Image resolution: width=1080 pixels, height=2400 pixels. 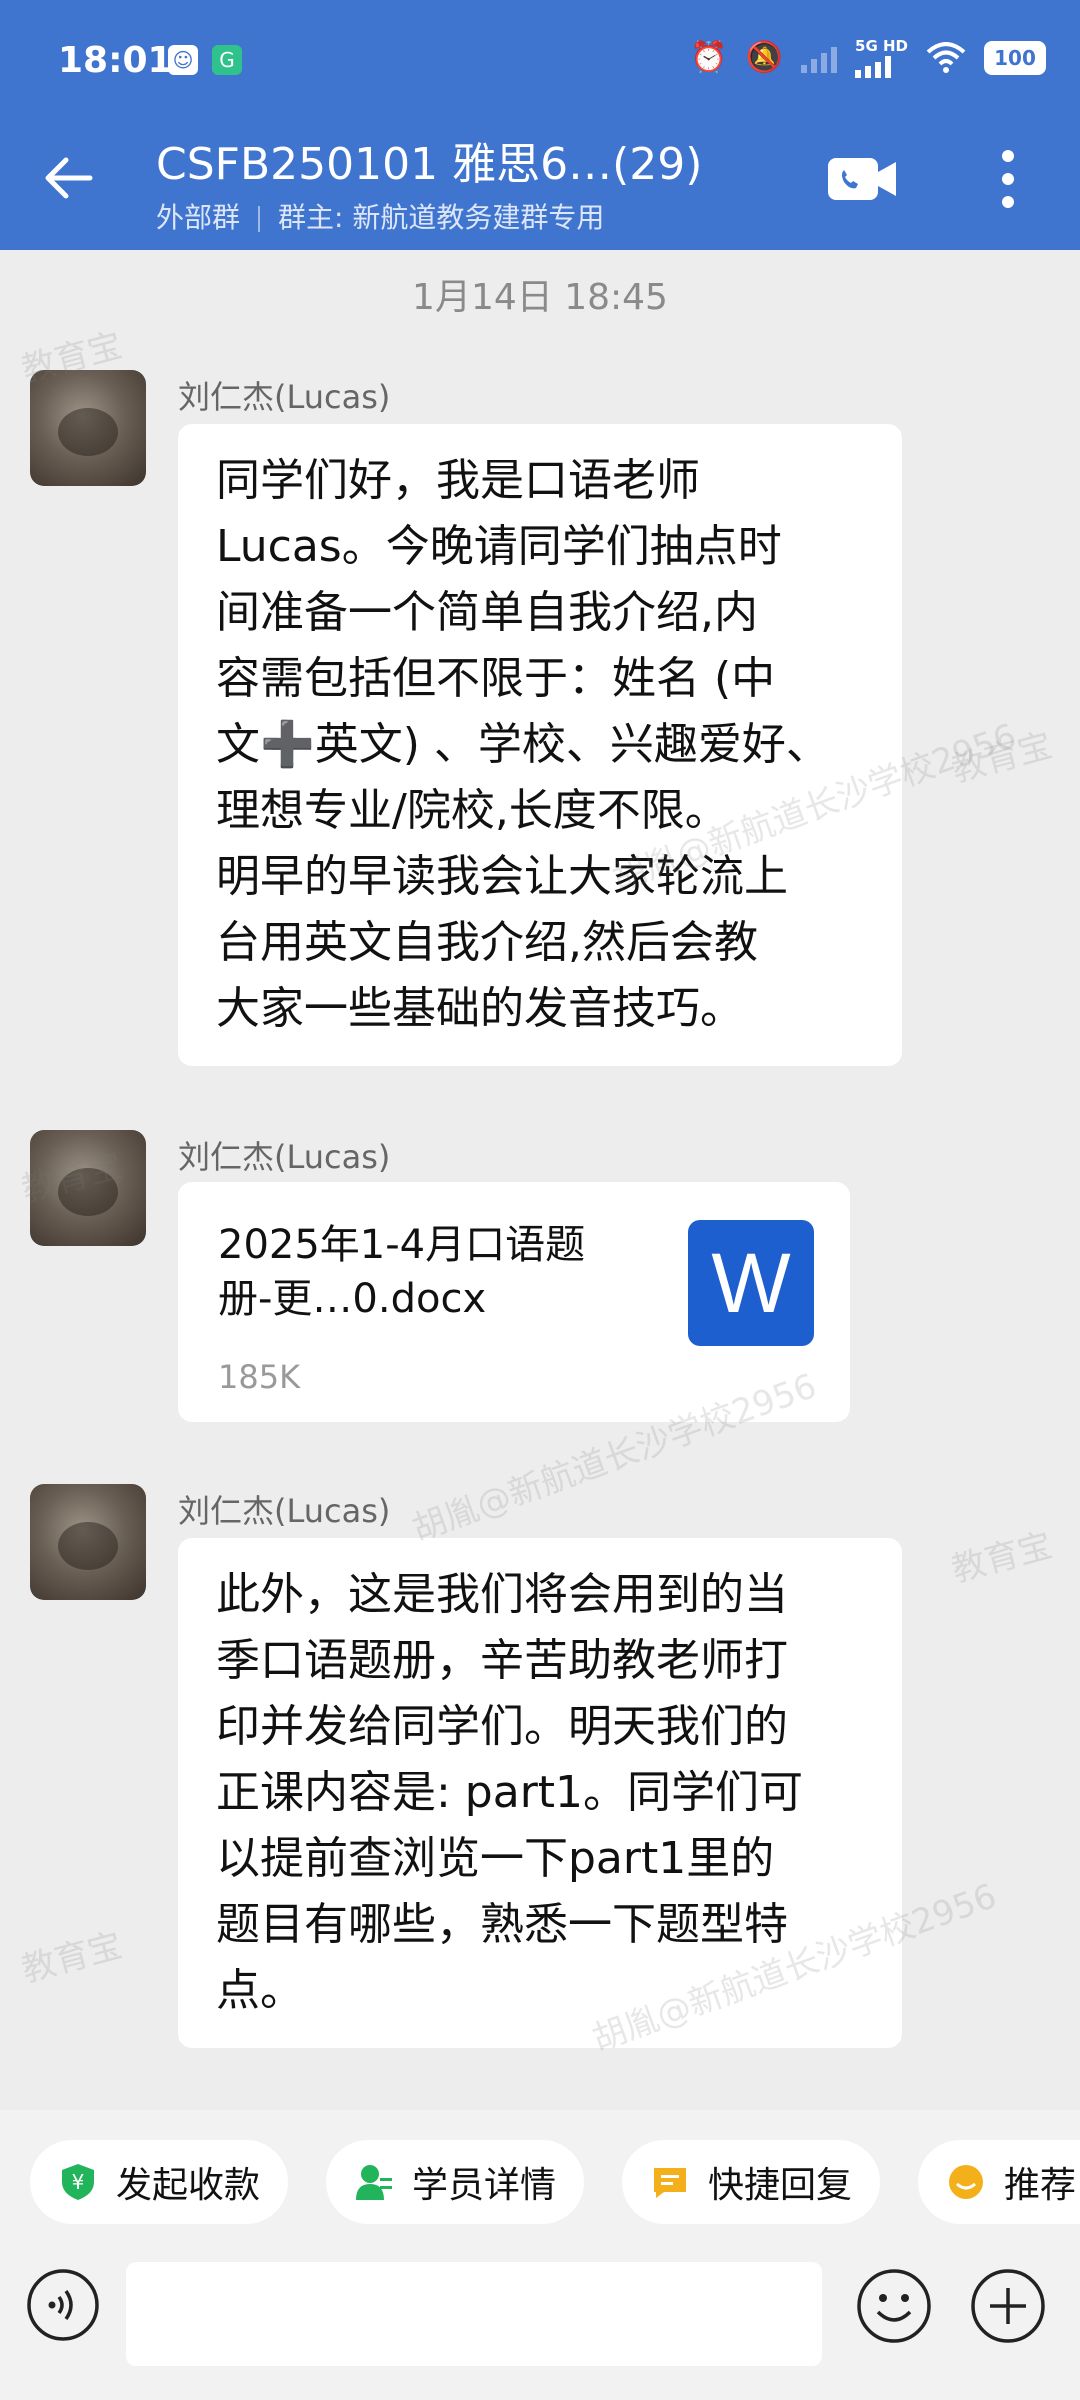 What do you see at coordinates (502, 1660) in the screenshot?
I see `message-line: 季口语题册，辛苦助教老师打` at bounding box center [502, 1660].